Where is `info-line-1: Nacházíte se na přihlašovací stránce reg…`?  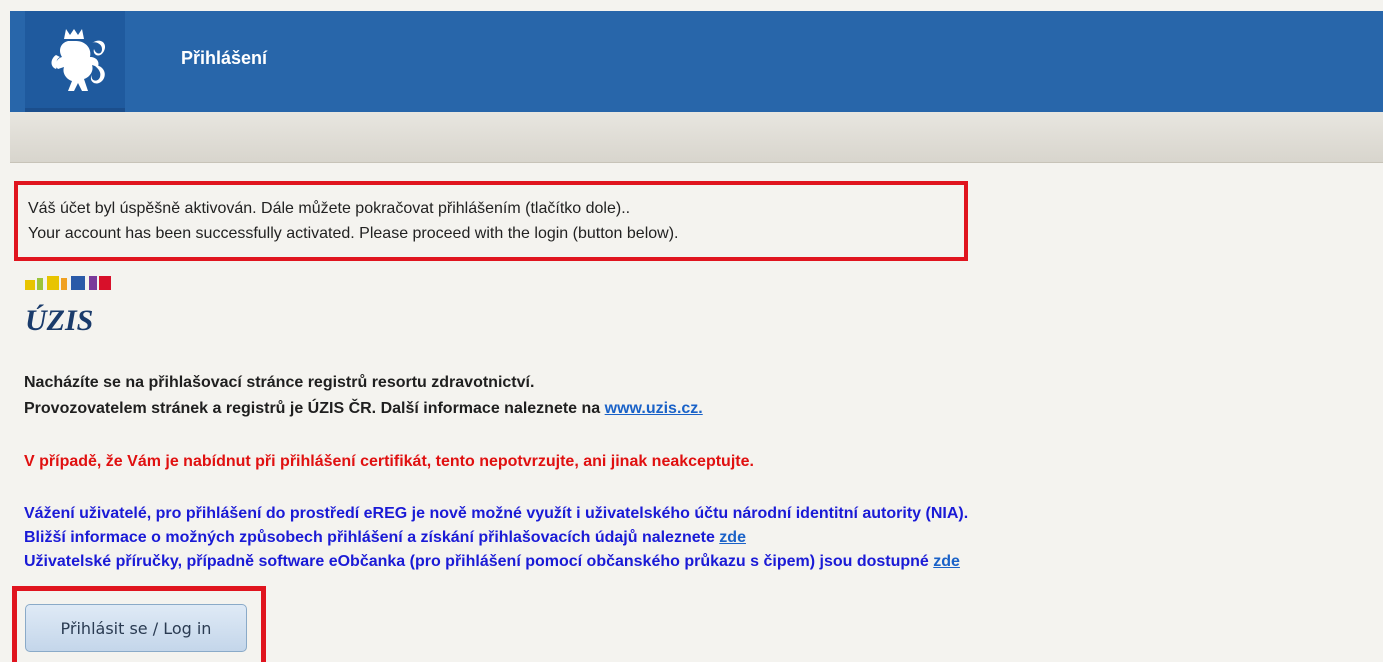 info-line-1: Nacházíte se na přihlašovací stránce reg… is located at coordinates (279, 382).